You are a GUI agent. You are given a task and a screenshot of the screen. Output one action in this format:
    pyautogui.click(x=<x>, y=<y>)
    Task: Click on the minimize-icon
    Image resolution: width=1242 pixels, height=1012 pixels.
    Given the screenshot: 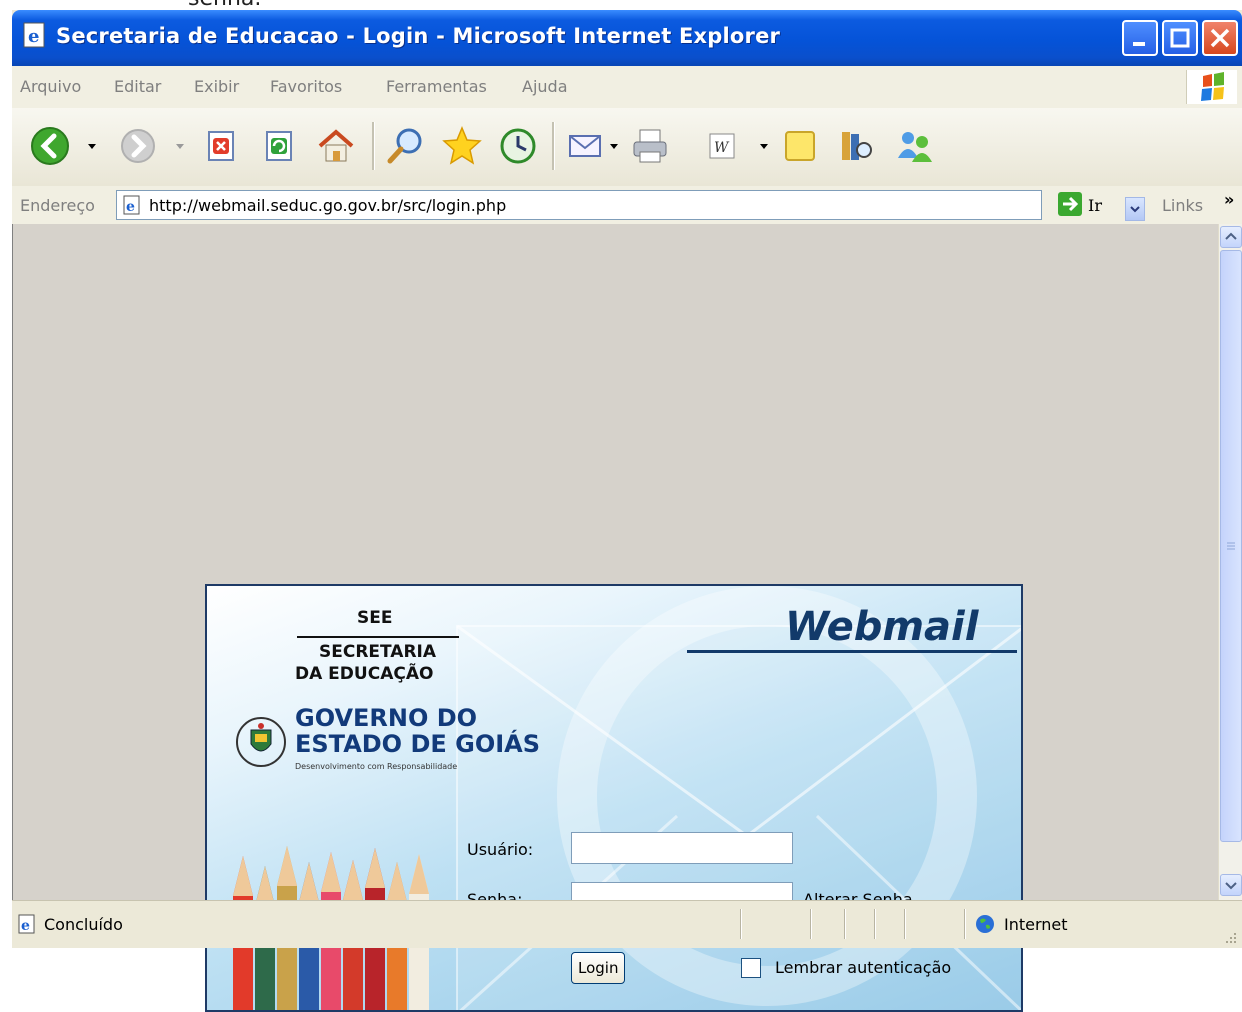 What is the action you would take?
    pyautogui.click(x=1139, y=44)
    